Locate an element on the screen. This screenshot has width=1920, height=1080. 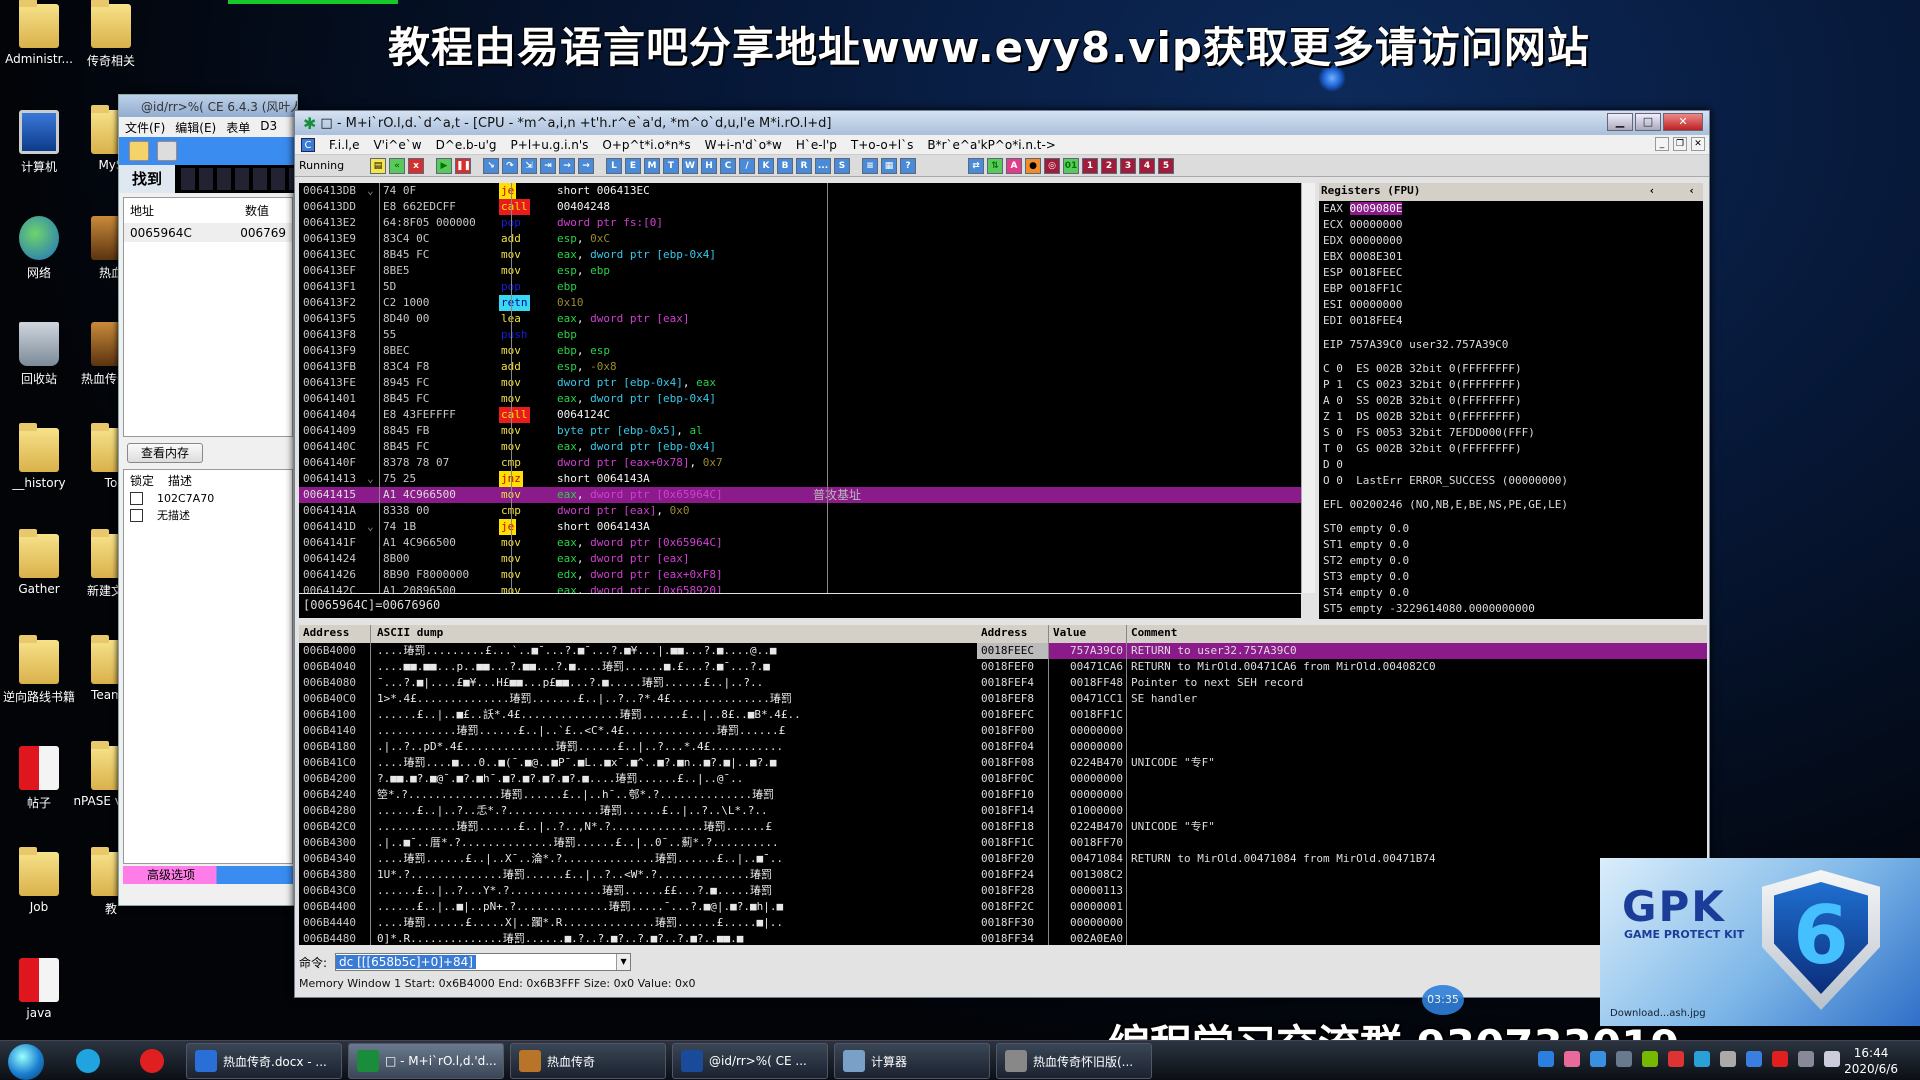
ce-address-table: 锁定 描述 102C7A70 无描述 is located at coordinates (208, 666).